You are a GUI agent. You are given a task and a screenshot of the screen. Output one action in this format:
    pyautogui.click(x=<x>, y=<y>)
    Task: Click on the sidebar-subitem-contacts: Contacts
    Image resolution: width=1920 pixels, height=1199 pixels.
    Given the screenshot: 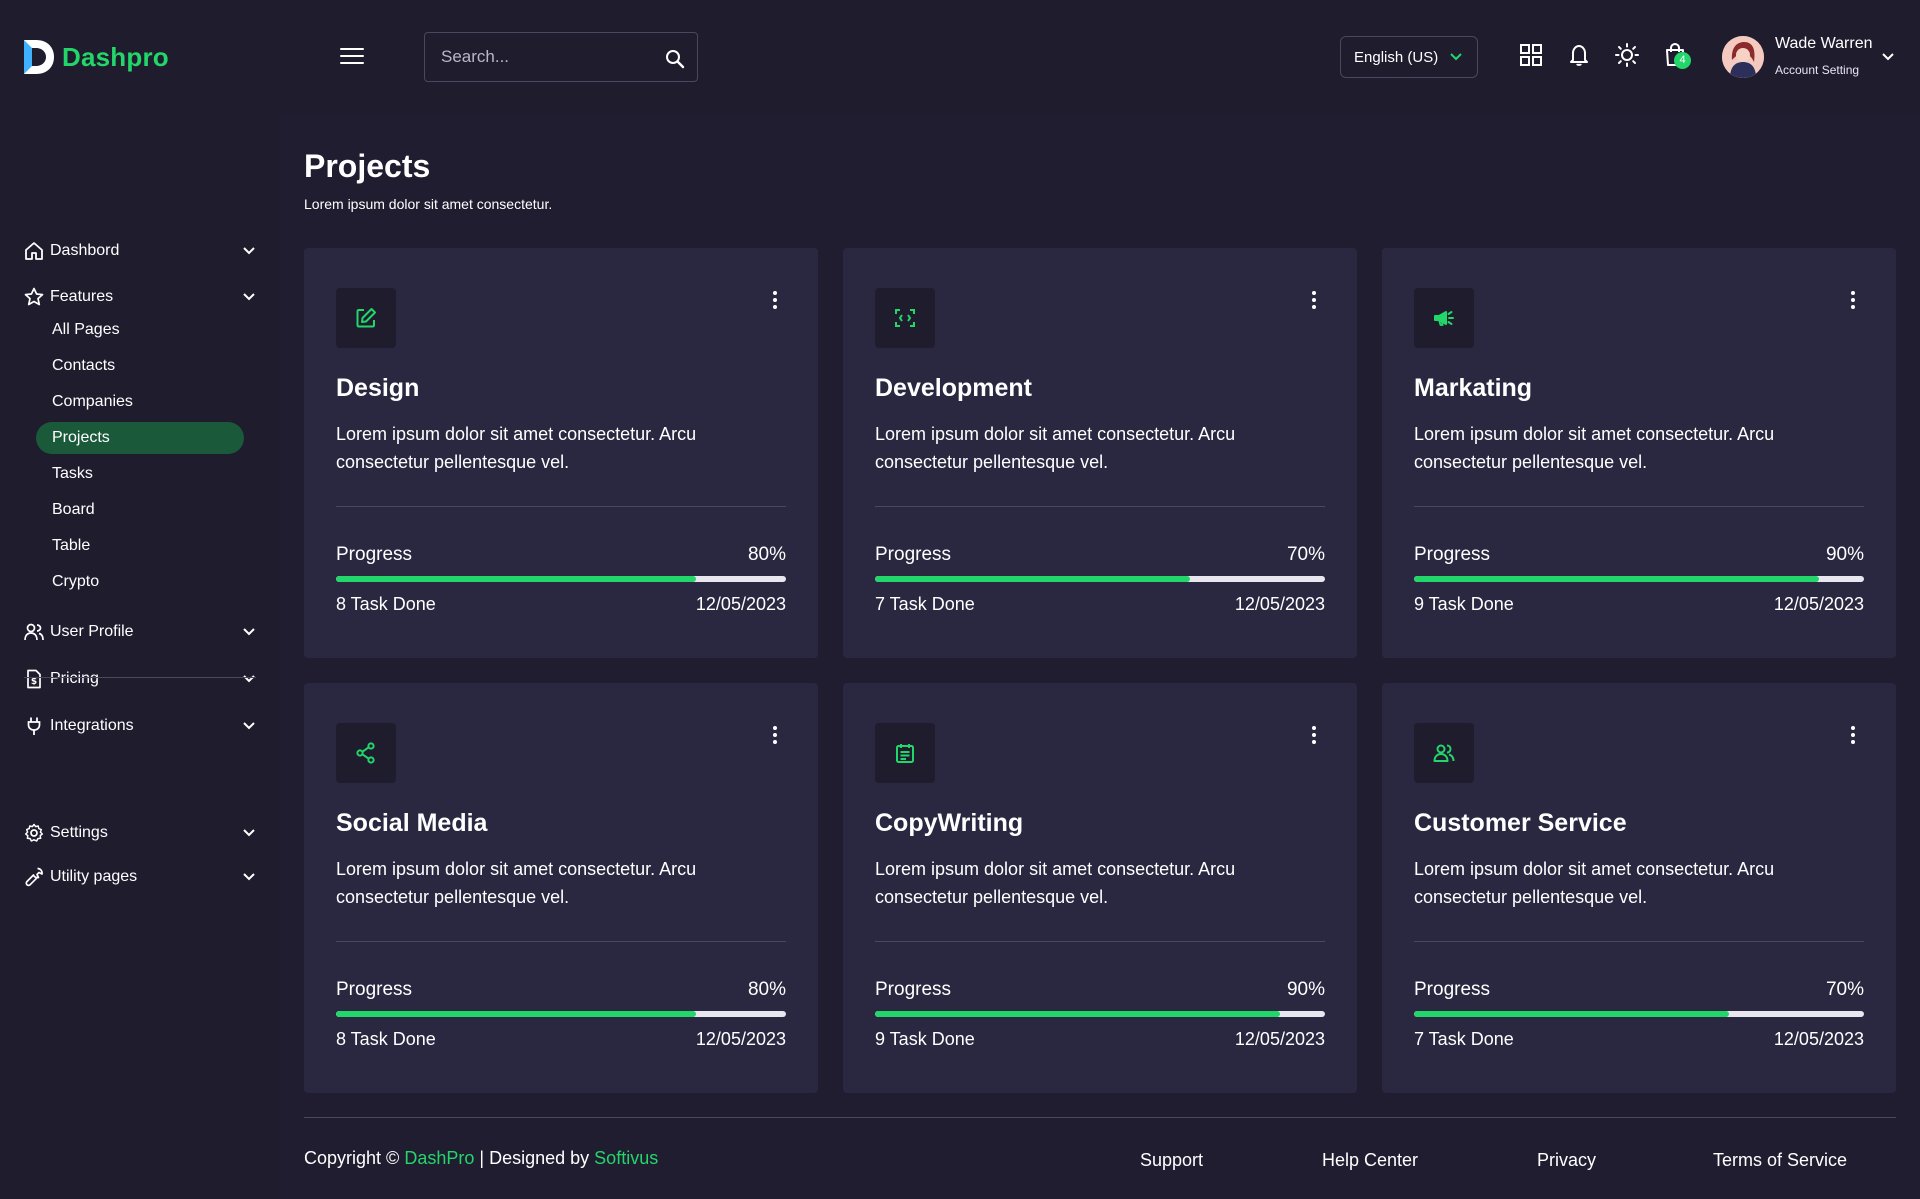 What is the action you would take?
    pyautogui.click(x=140, y=366)
    